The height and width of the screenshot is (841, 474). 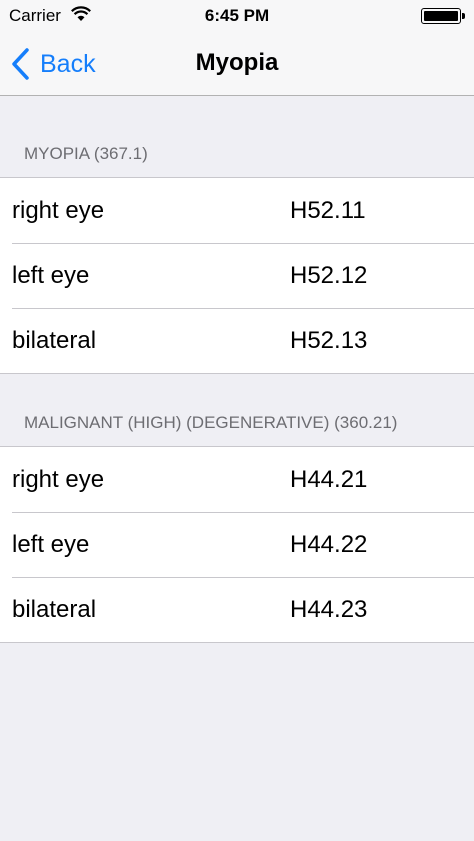 What do you see at coordinates (328, 210) in the screenshot?
I see `row-code: H52.11` at bounding box center [328, 210].